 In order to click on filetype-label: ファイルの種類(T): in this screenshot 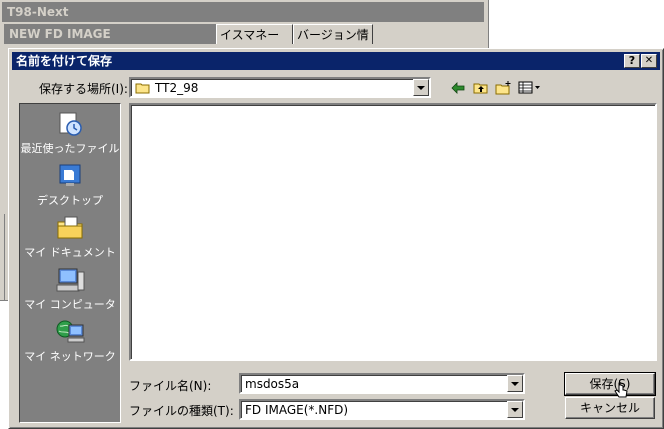, I will do `click(181, 411)`.